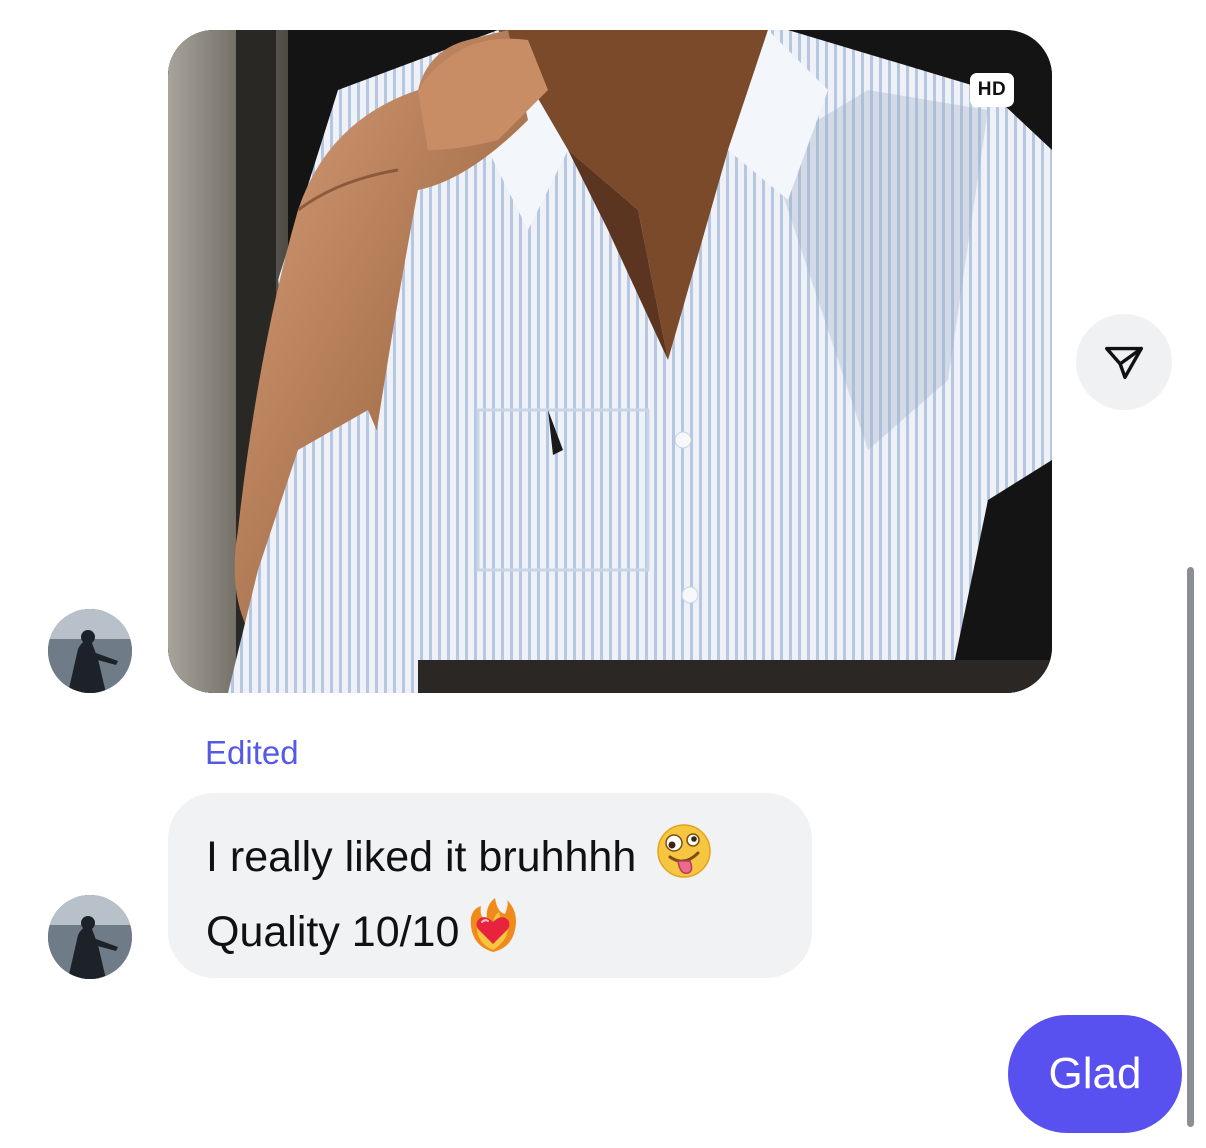  I want to click on scrollbar-thumb, so click(1190, 847).